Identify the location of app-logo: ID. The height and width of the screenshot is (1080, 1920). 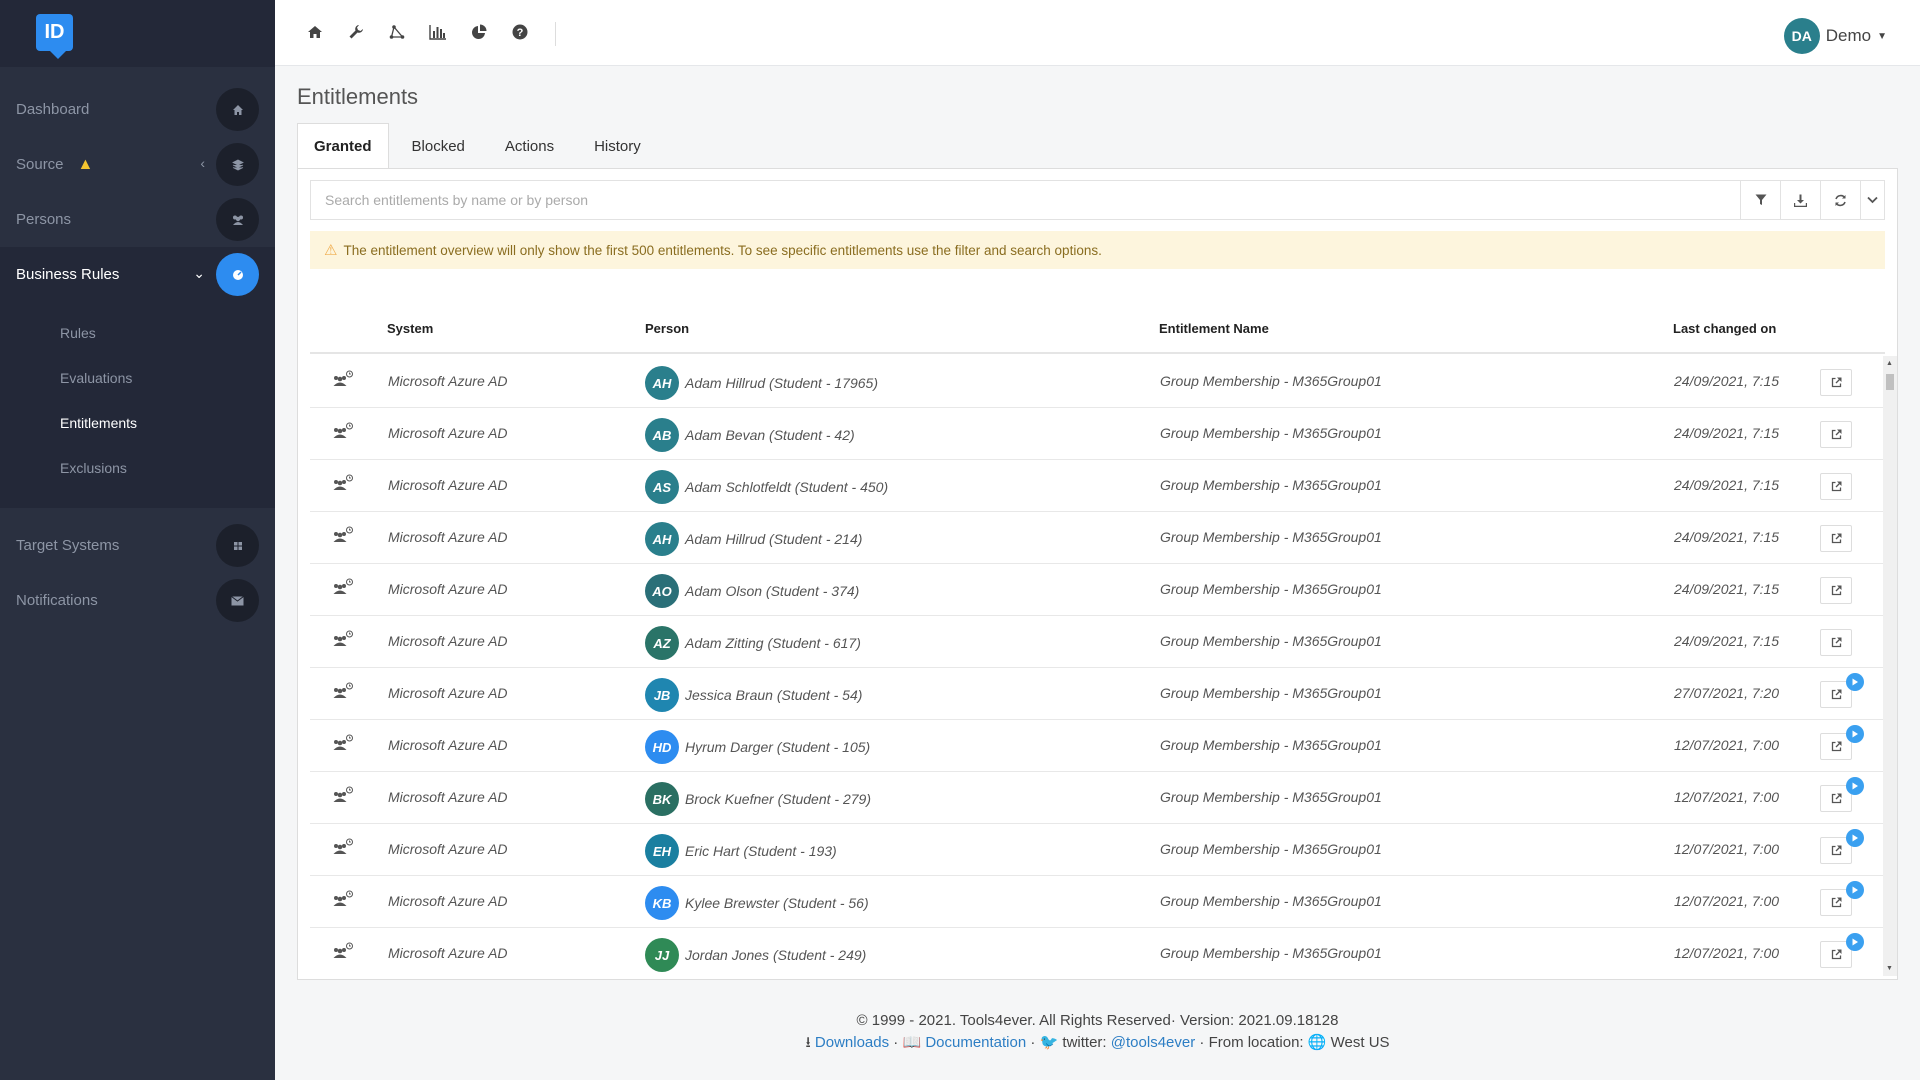
(54, 36).